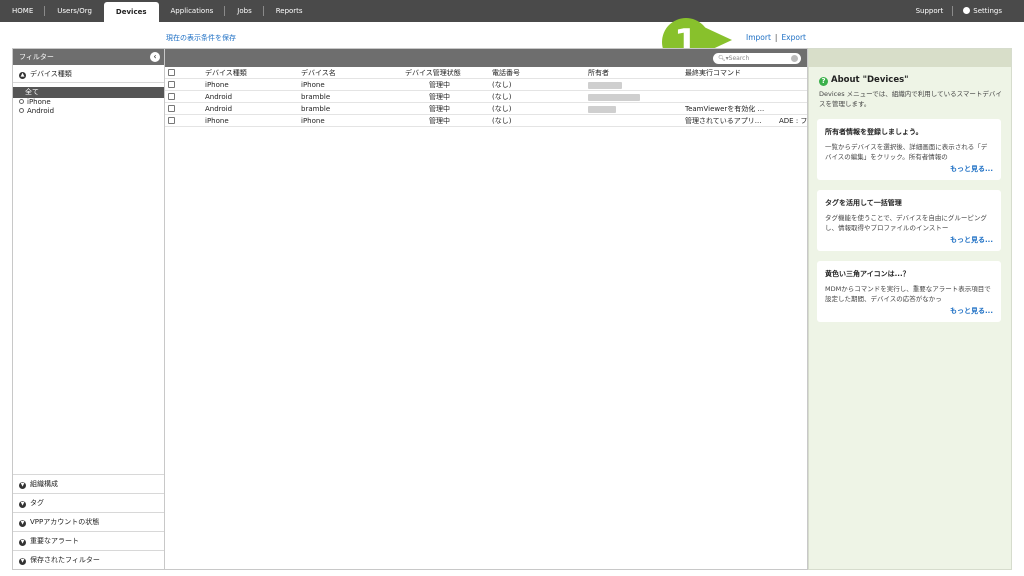 The width and height of the screenshot is (1024, 576). Describe the element at coordinates (21, 110) in the screenshot. I see `radio-icon` at that location.